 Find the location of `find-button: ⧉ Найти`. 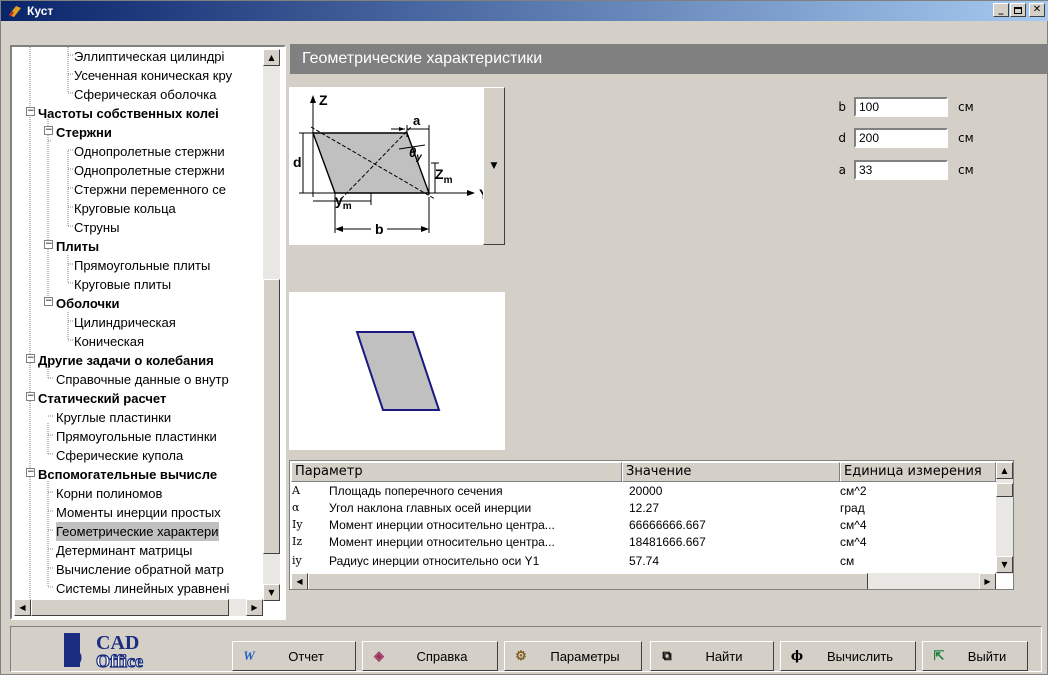

find-button: ⧉ Найти is located at coordinates (712, 656).